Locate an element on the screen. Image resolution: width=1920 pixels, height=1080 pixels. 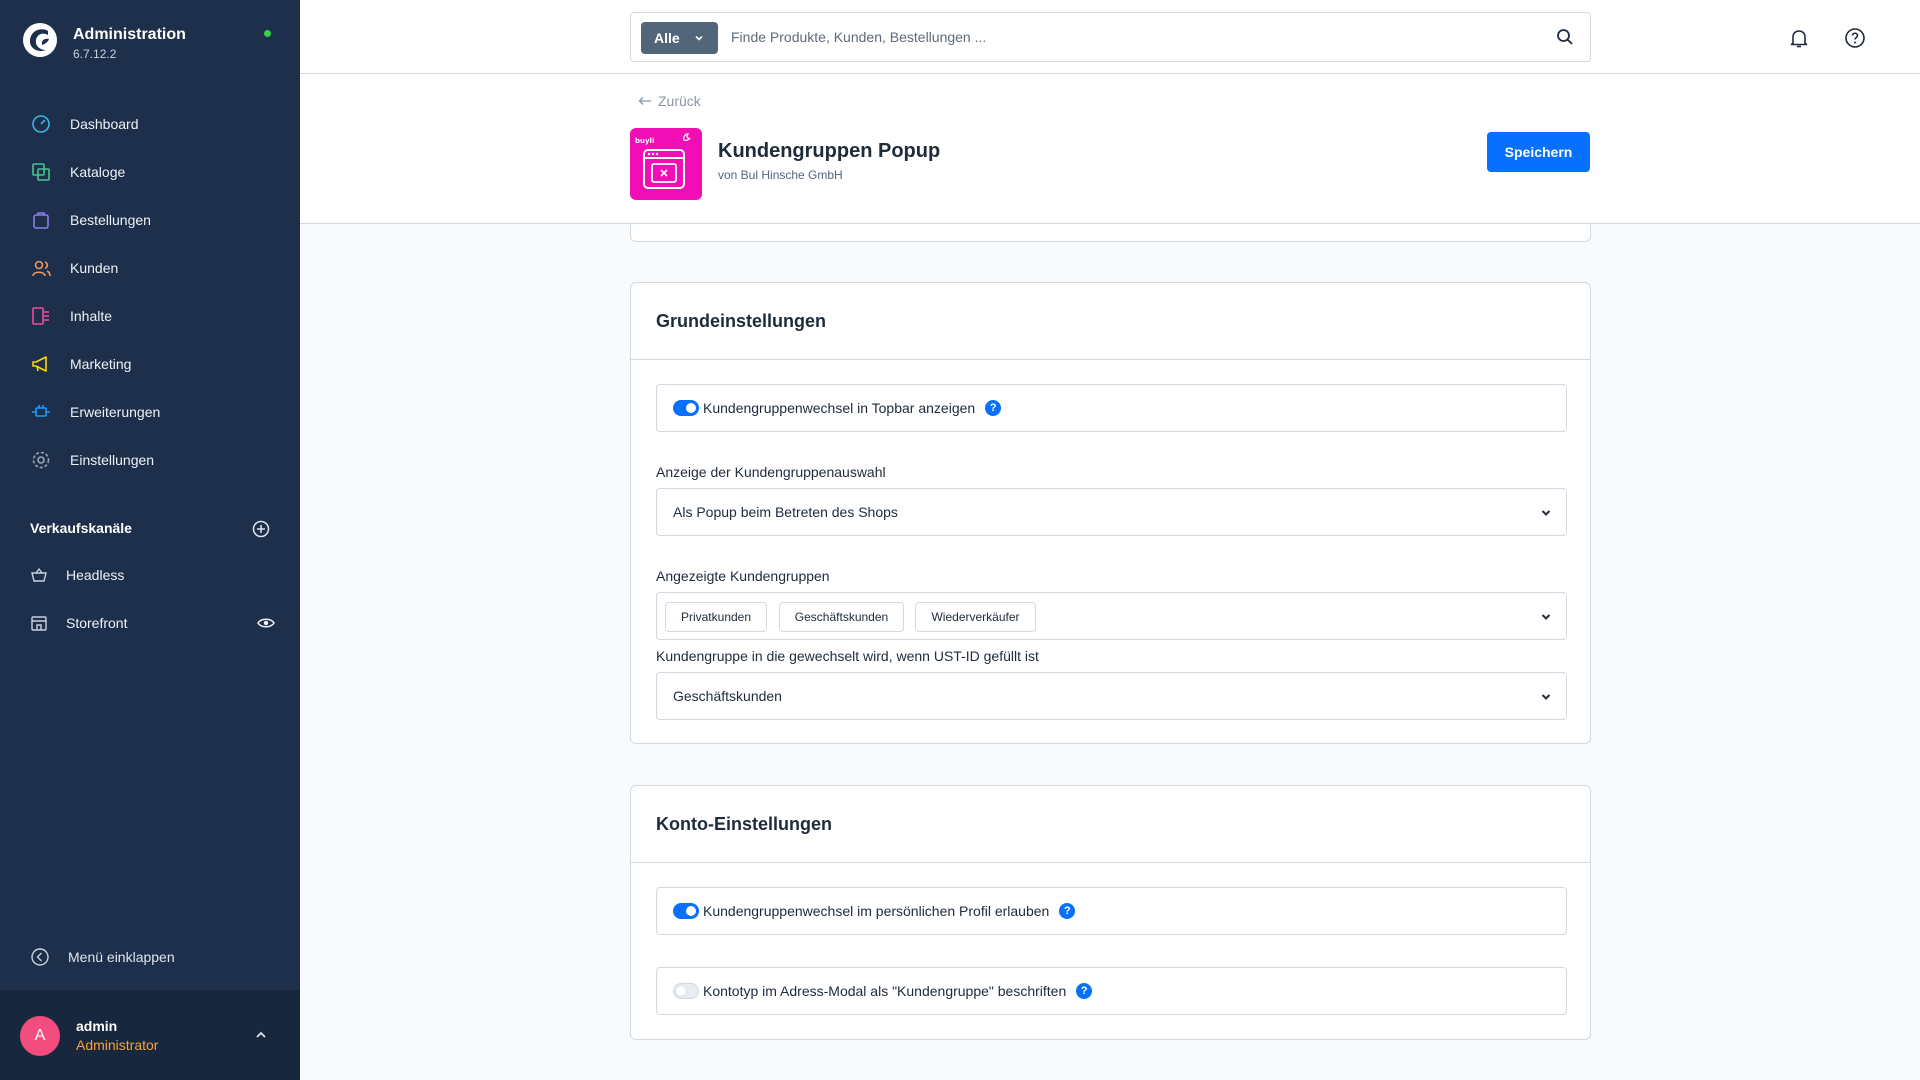
brand: Administration 6.7.12.2 is located at coordinates (152, 42).